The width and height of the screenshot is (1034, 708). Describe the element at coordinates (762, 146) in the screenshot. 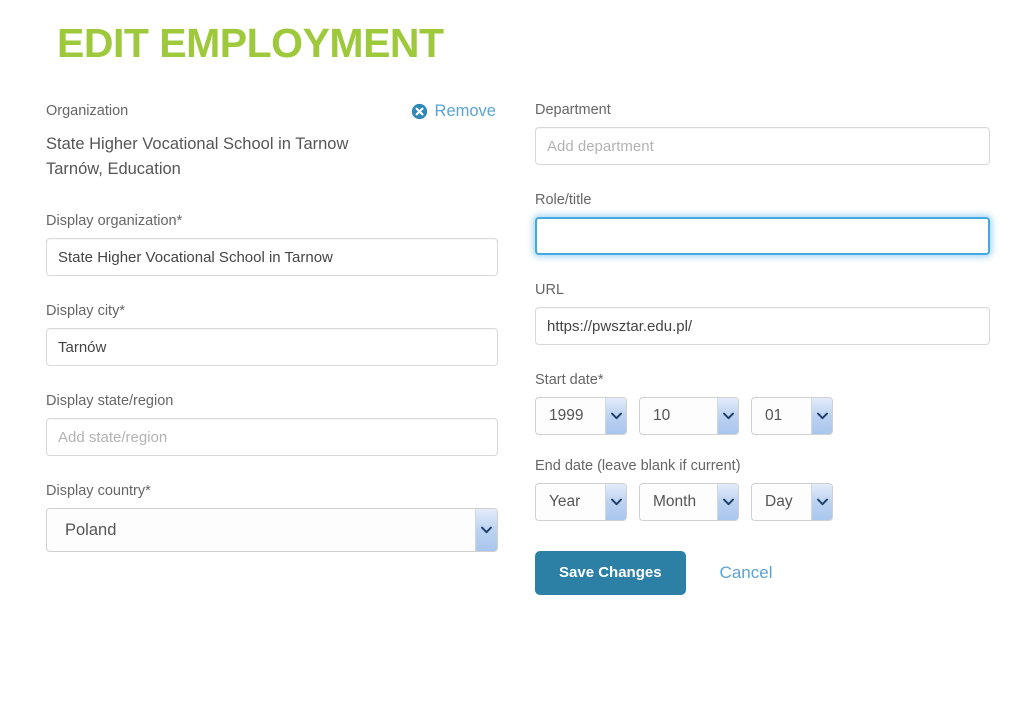

I see `department-input` at that location.